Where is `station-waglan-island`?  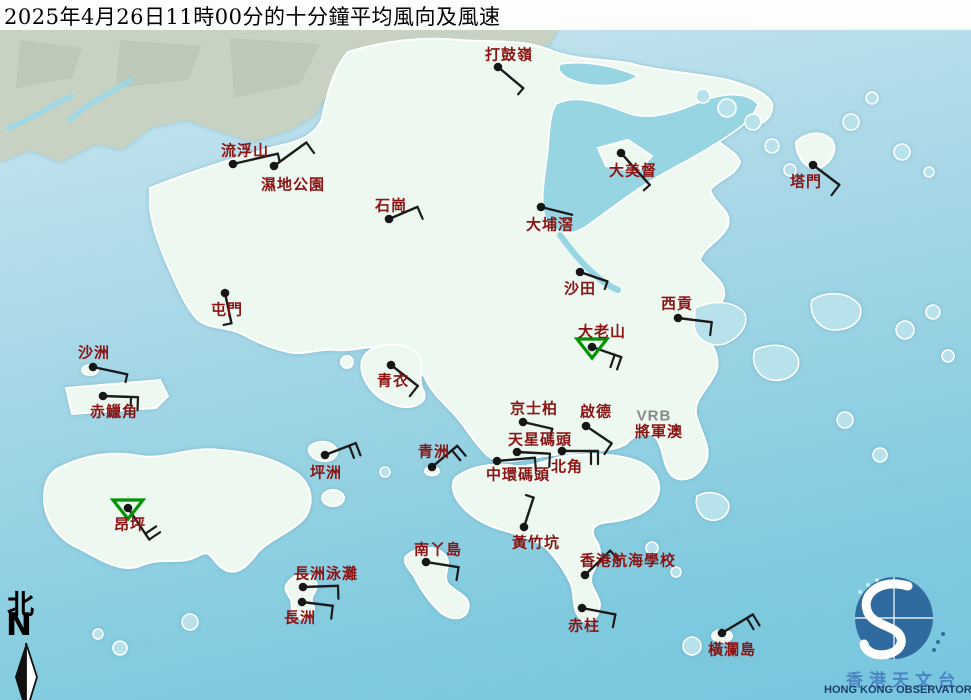 station-waglan-island is located at coordinates (739, 625).